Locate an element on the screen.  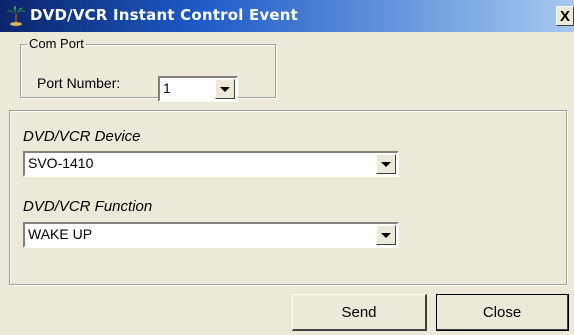
function-dropdown-button is located at coordinates (386, 235).